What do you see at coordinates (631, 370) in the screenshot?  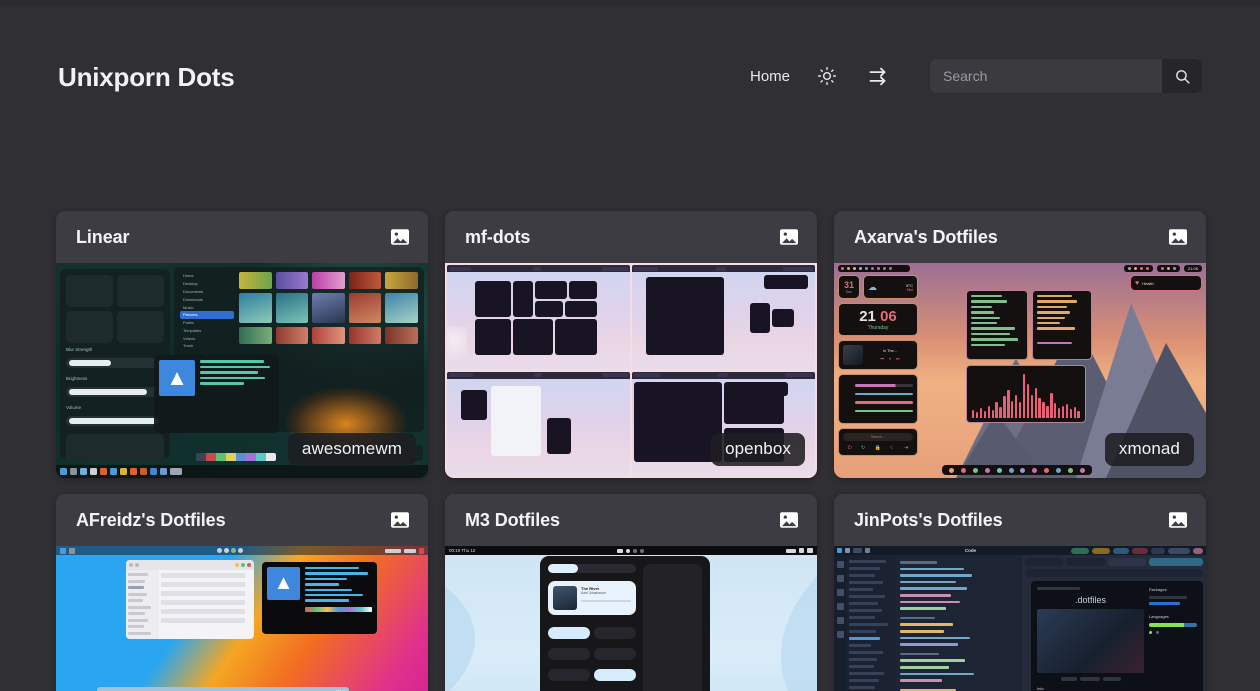 I see `card-thumbnail: openbox` at bounding box center [631, 370].